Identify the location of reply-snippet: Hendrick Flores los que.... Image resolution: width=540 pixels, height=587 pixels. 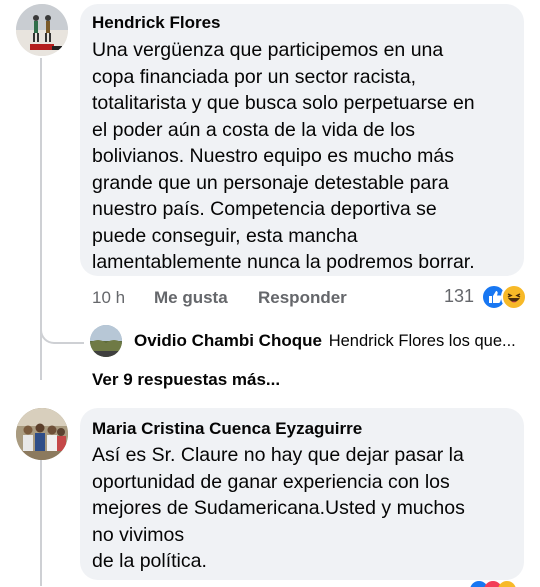
(422, 341).